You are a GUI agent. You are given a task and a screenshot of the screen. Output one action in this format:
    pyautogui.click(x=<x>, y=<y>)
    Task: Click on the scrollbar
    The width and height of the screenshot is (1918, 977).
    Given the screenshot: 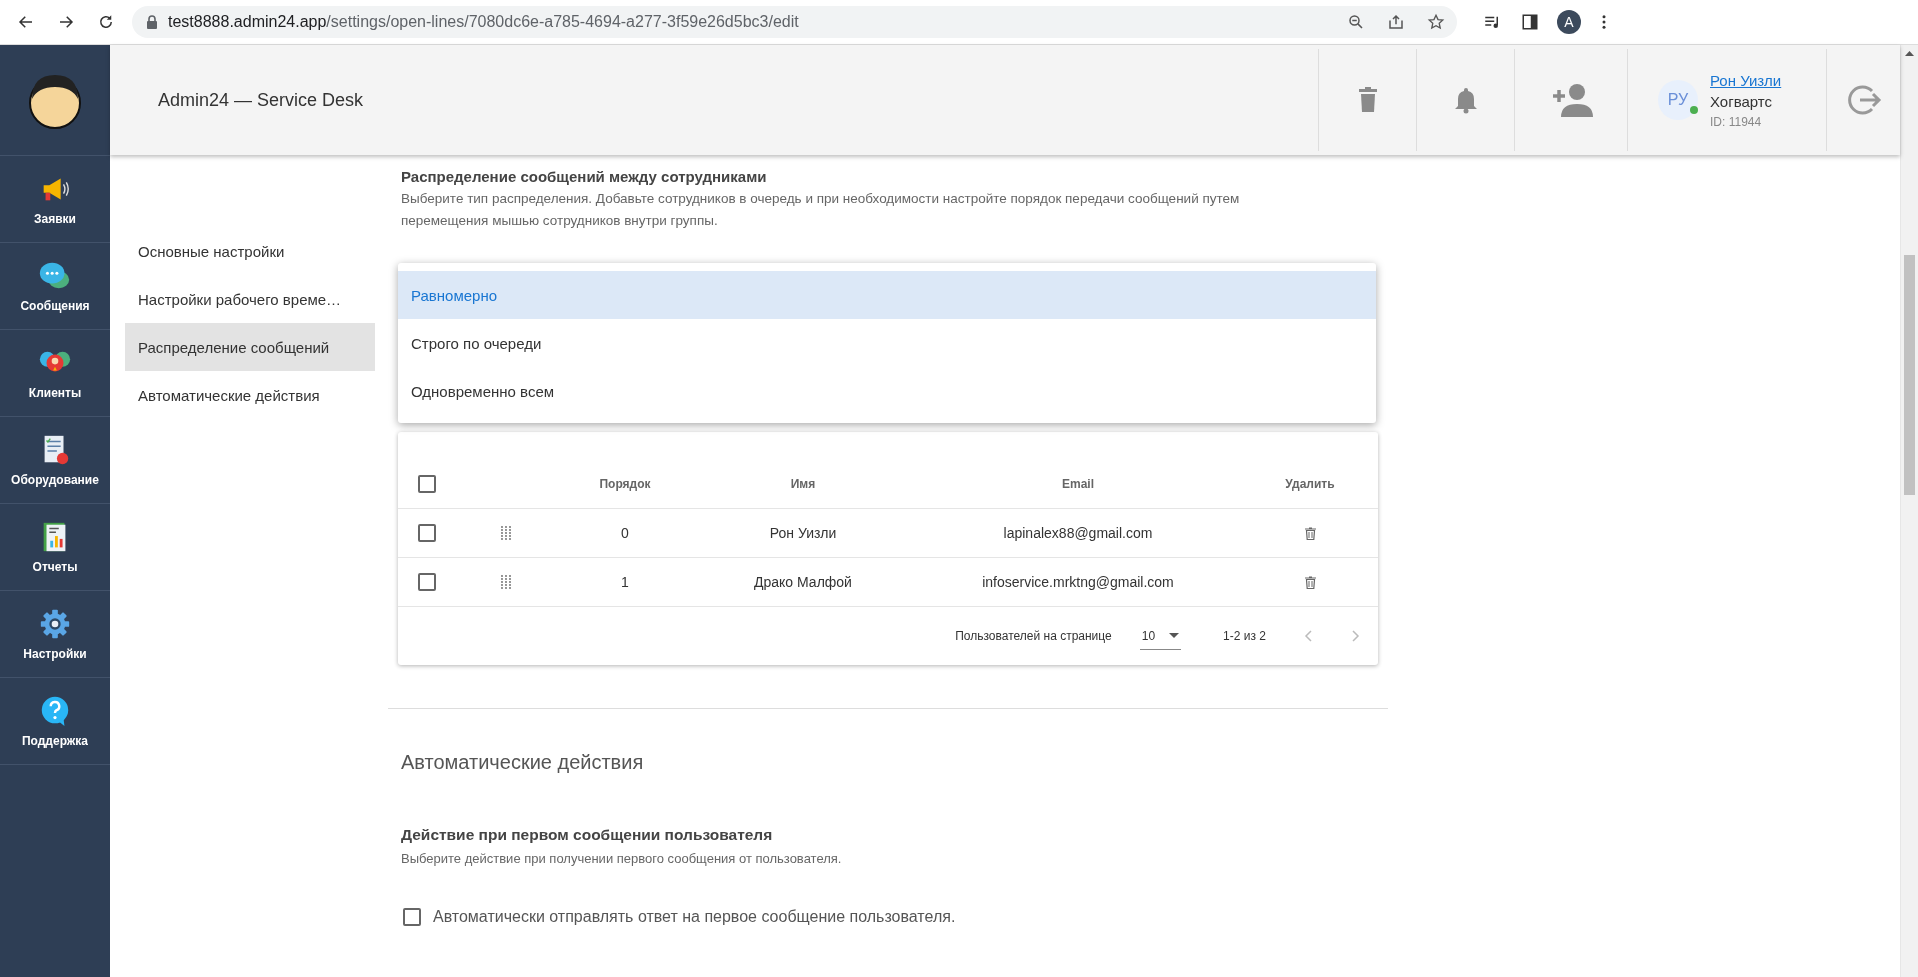 What is the action you would take?
    pyautogui.click(x=1909, y=511)
    